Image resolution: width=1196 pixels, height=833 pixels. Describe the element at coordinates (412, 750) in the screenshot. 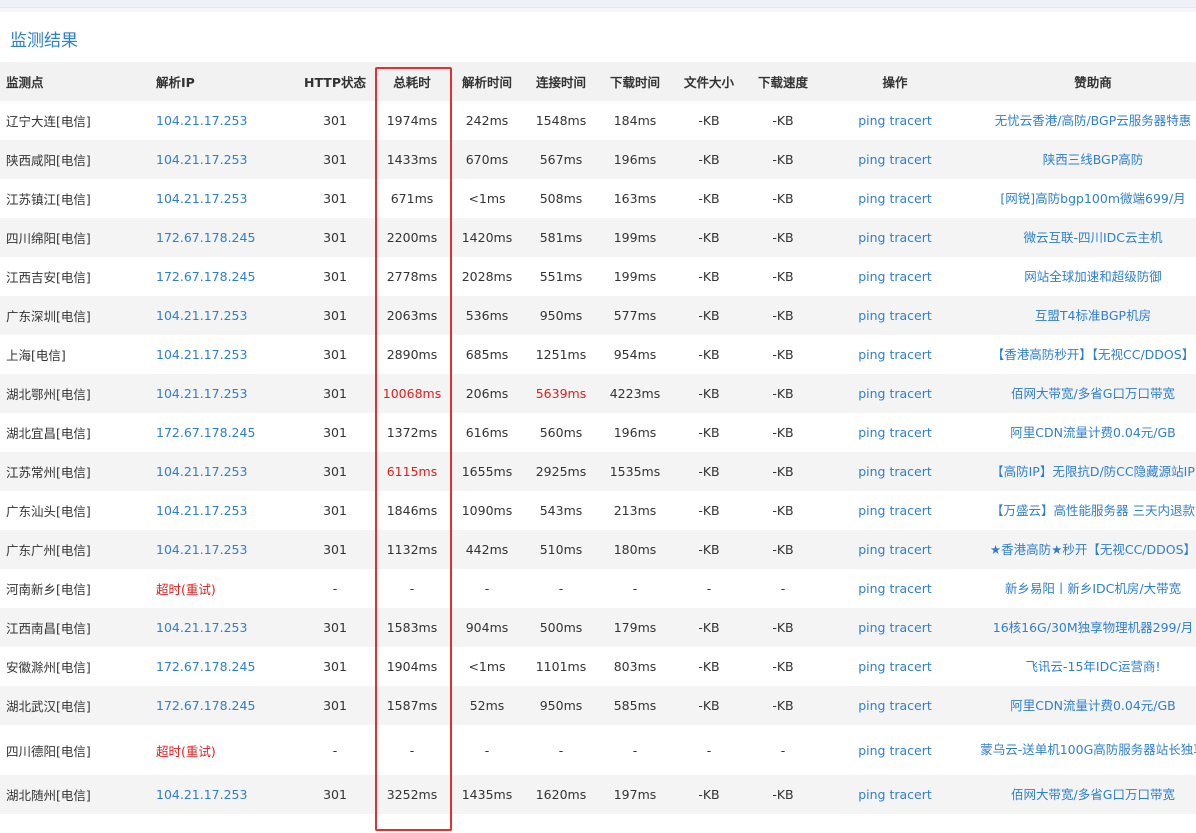

I see `total-time-cell: -` at that location.